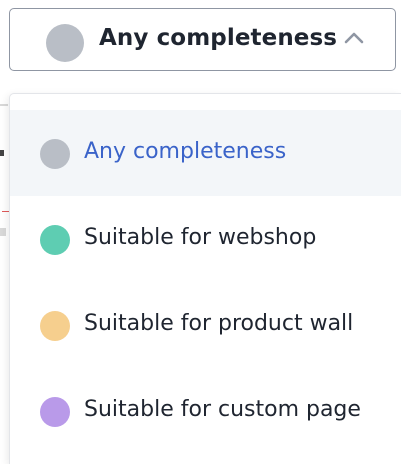  What do you see at coordinates (222, 409) in the screenshot?
I see `option-label: Suitable for custom page` at bounding box center [222, 409].